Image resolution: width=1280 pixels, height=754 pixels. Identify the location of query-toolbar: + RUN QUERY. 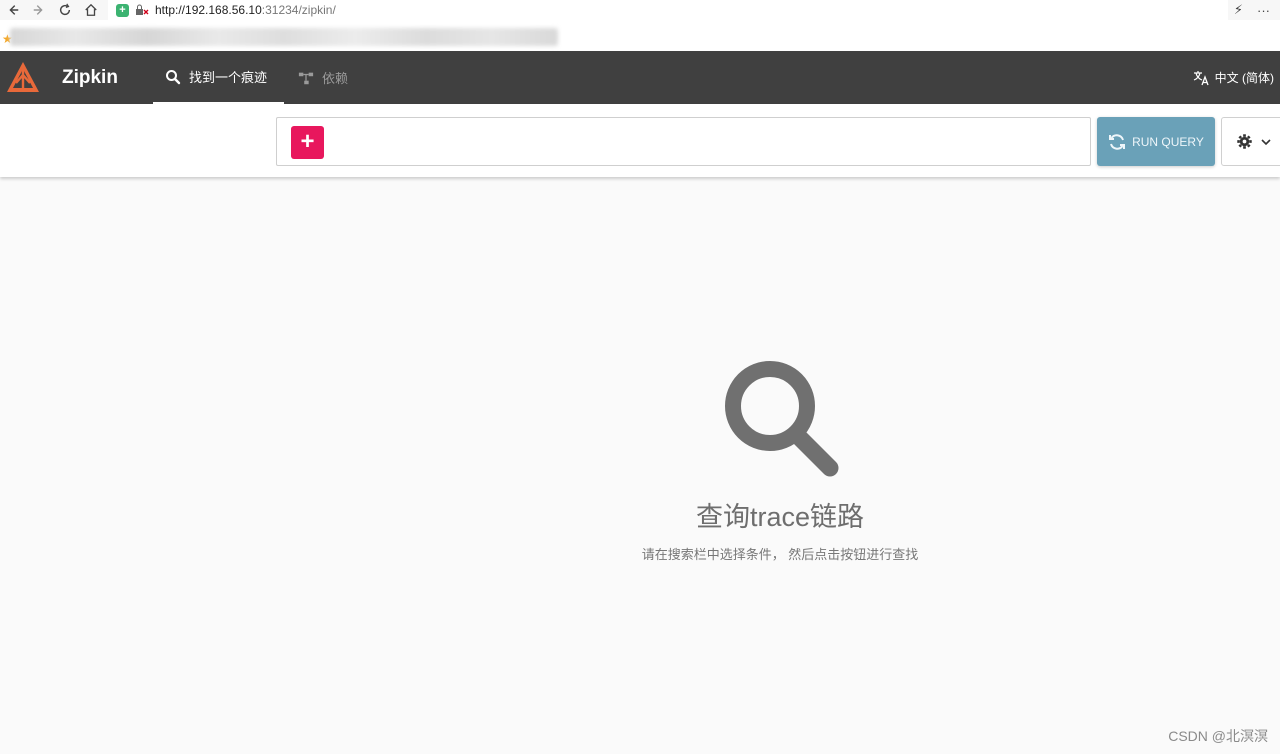
(640, 140).